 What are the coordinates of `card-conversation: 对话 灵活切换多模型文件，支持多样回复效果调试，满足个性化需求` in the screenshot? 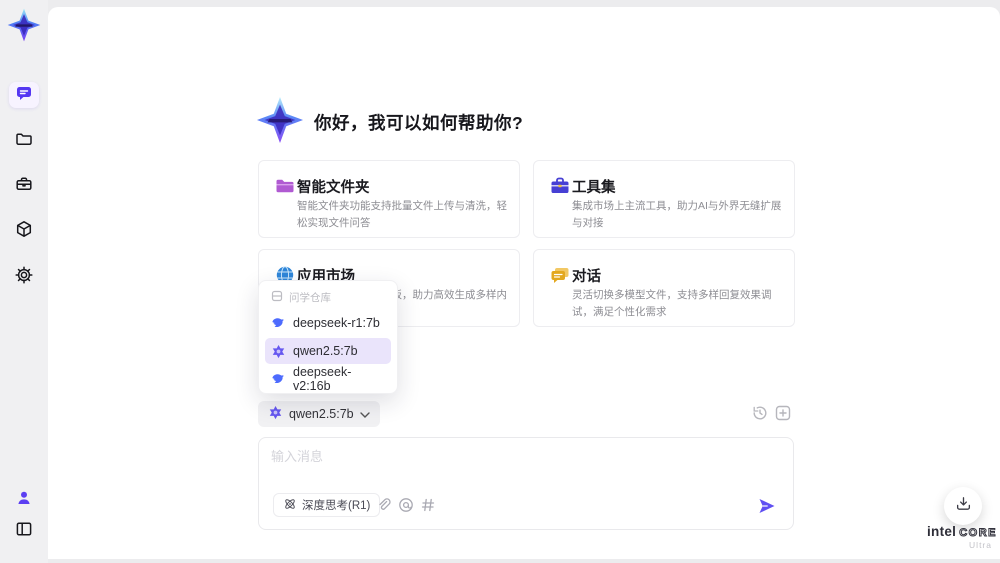 It's located at (664, 288).